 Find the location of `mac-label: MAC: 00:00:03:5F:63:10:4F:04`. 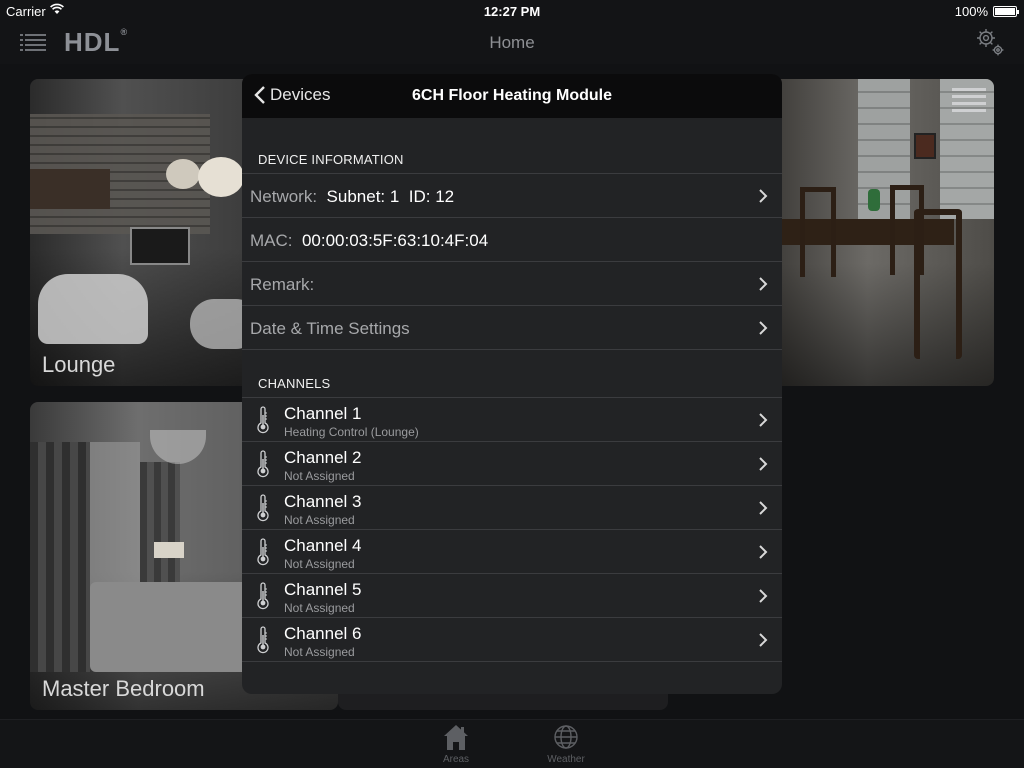

mac-label: MAC: 00:00:03:5F:63:10:4F:04 is located at coordinates (369, 240).